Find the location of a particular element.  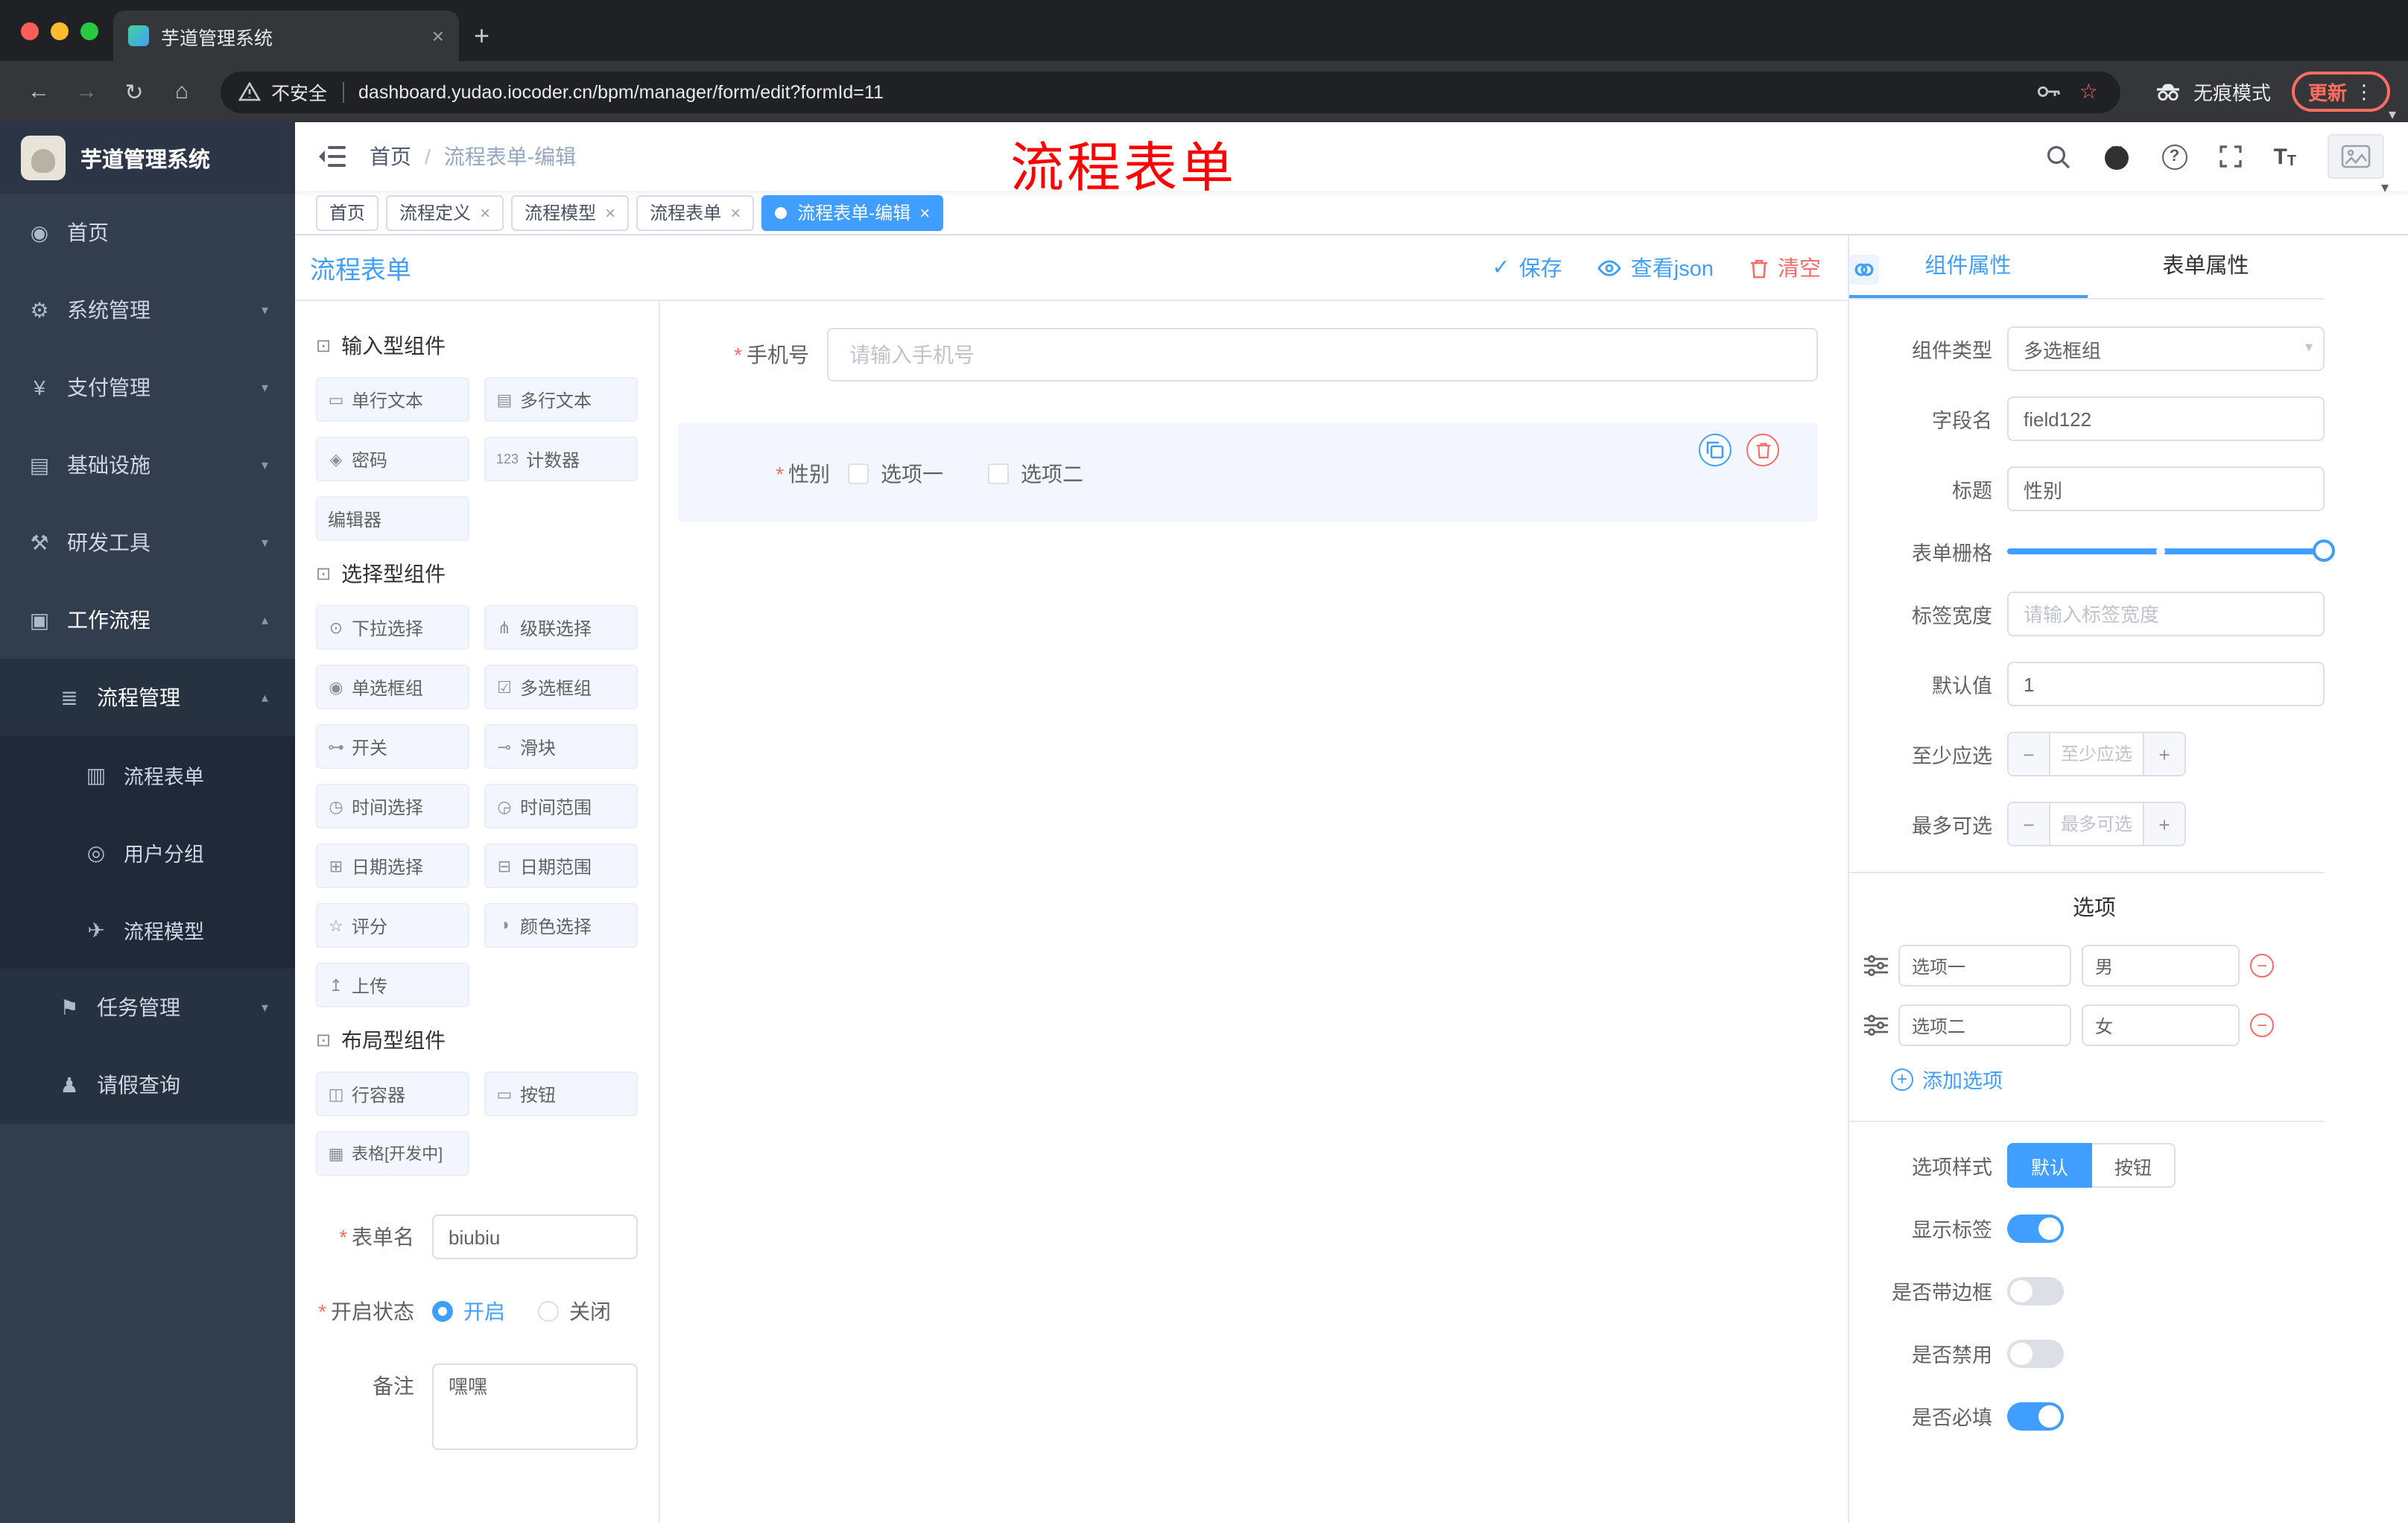

checkbox-option-2: 选项二 is located at coordinates (1035, 474).